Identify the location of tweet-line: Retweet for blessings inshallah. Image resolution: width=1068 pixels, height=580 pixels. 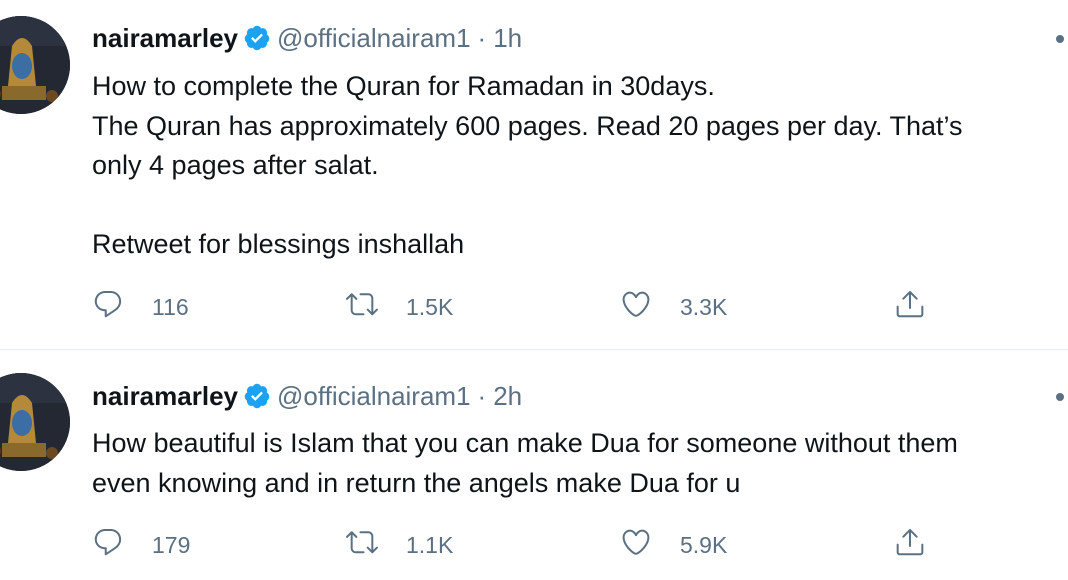
(278, 244).